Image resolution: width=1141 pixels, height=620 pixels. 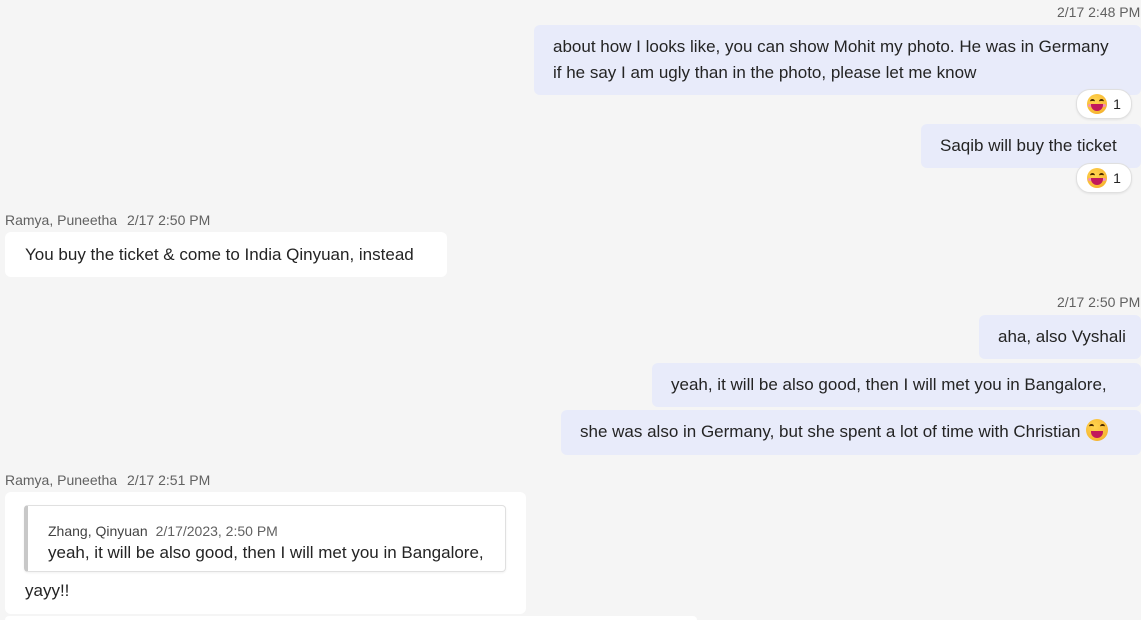 What do you see at coordinates (168, 480) in the screenshot?
I see `message-timestamp: 2/17 2:51 PM` at bounding box center [168, 480].